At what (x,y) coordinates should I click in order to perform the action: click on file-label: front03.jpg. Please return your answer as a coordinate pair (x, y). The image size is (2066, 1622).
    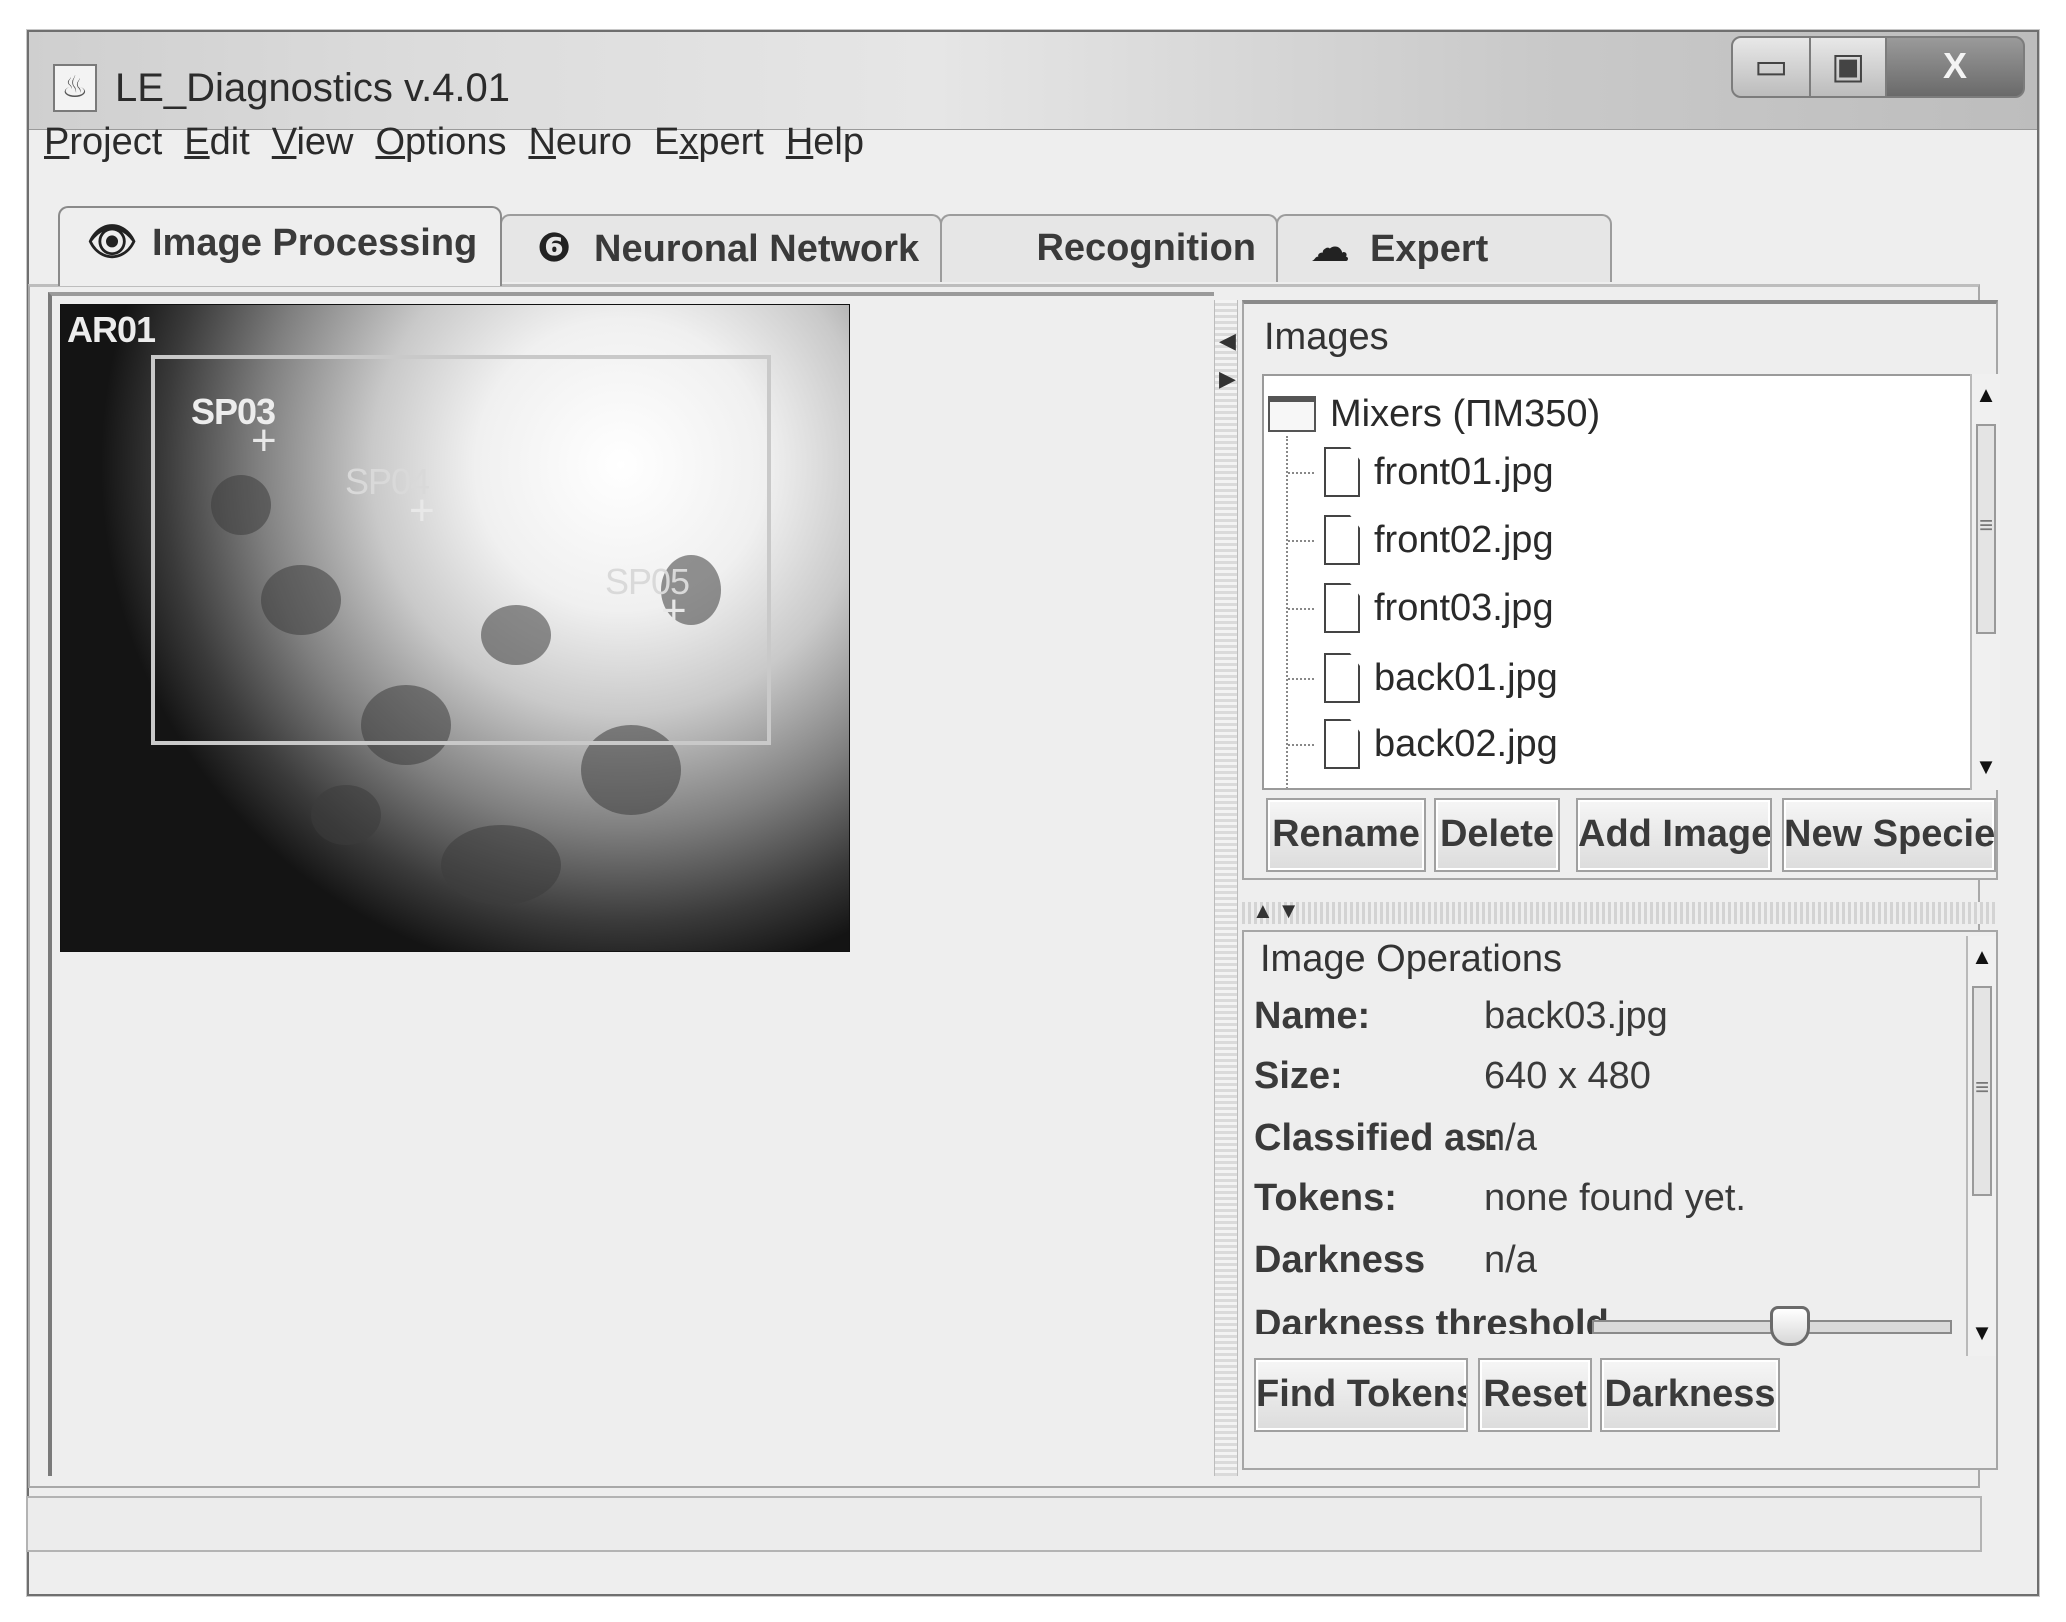
    Looking at the image, I should click on (1464, 607).